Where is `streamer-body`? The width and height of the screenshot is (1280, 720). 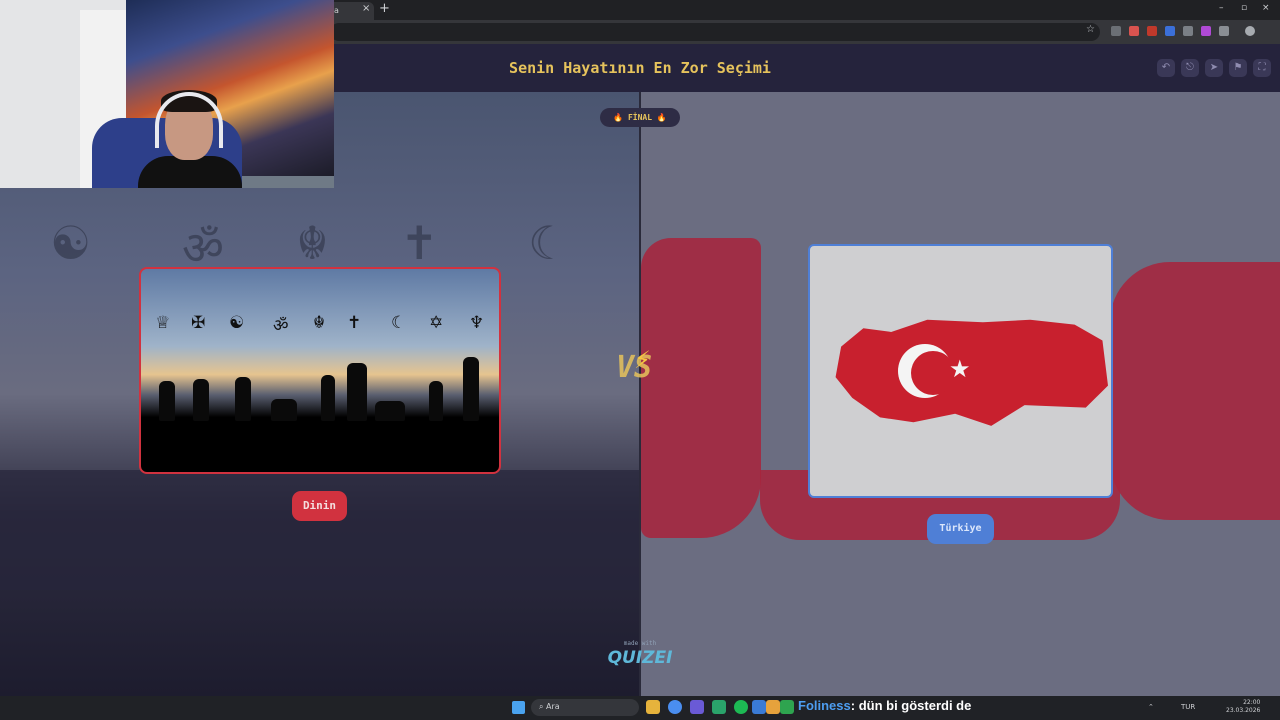 streamer-body is located at coordinates (190, 172).